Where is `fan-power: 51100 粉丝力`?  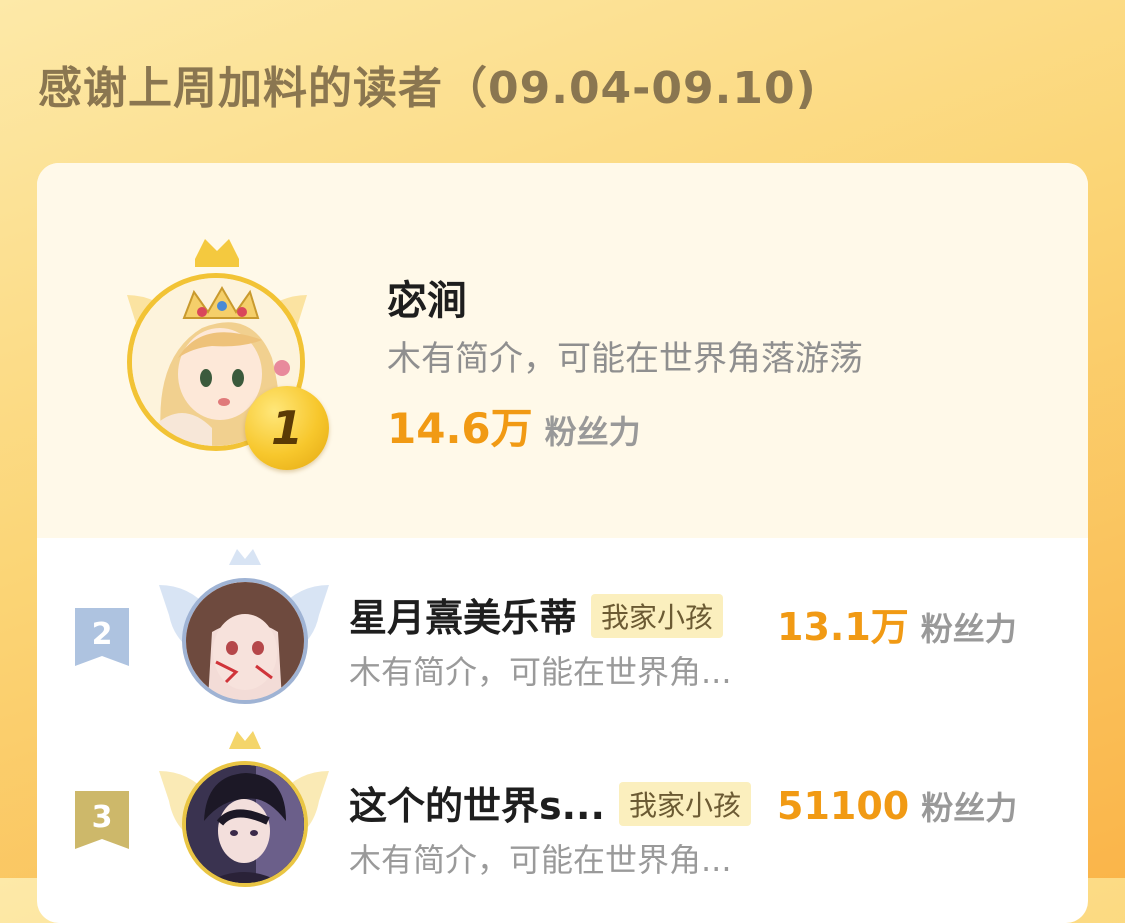
fan-power: 51100 粉丝力 is located at coordinates (897, 806).